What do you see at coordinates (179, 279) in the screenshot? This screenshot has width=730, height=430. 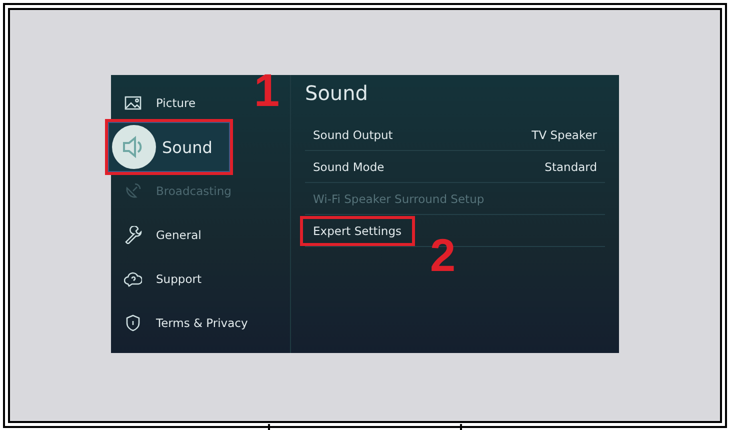 I see `sidebar-label: Support` at bounding box center [179, 279].